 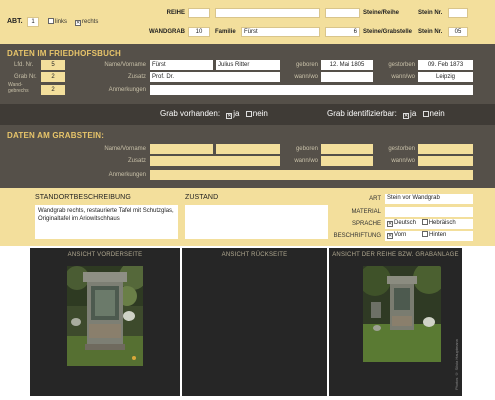 What do you see at coordinates (190, 113) in the screenshot?
I see `grab-vorhanden-label: Grab vorhanden:` at bounding box center [190, 113].